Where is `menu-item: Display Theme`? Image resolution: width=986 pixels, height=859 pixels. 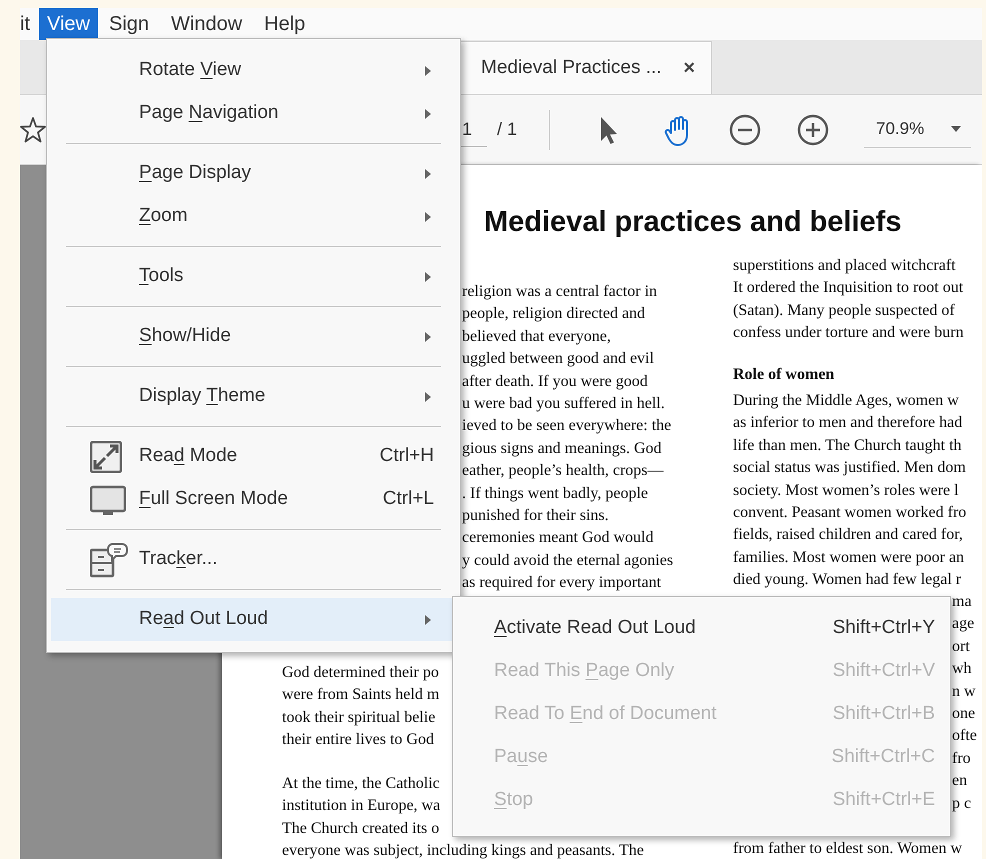
menu-item: Display Theme is located at coordinates (253, 396).